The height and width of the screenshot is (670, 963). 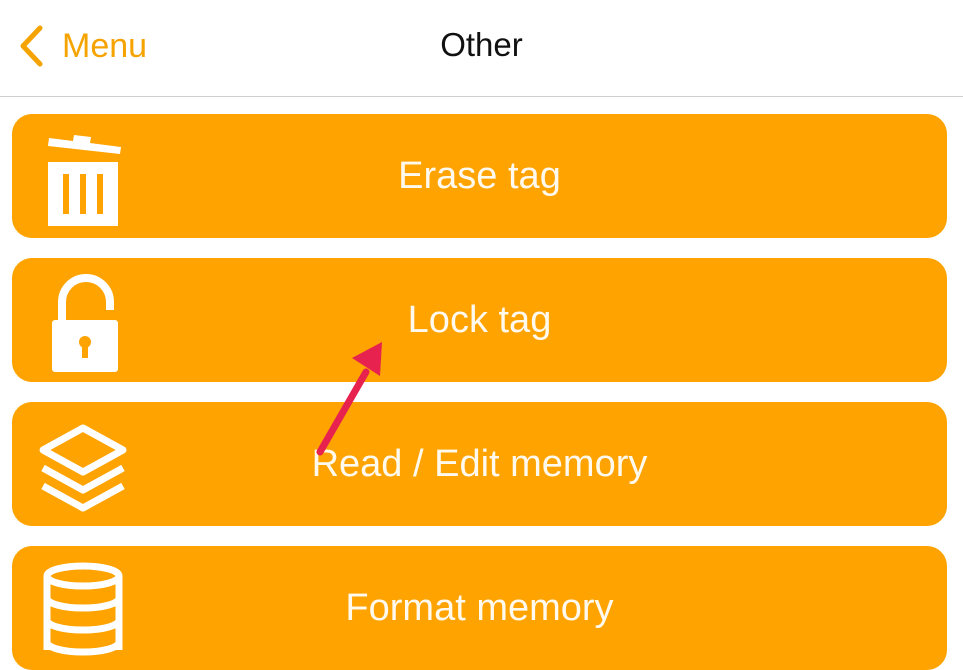 I want to click on format-memory-label: Format memory, so click(x=479, y=607).